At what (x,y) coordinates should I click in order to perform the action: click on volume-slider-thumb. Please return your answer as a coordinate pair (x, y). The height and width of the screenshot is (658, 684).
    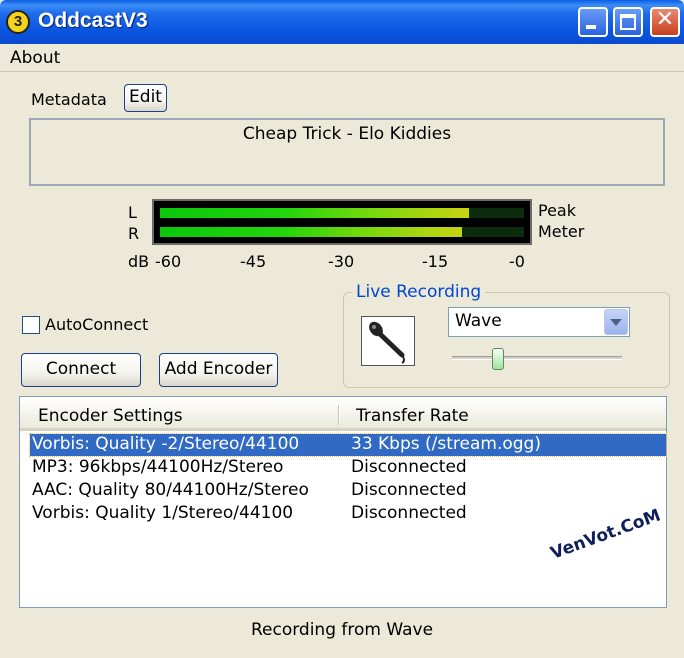
    Looking at the image, I should click on (498, 359).